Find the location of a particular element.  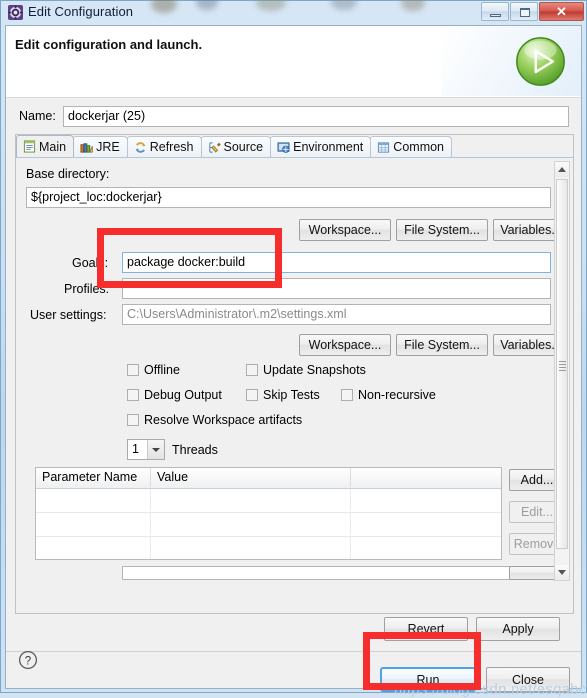

name-row: Name: dockerjar (25) is located at coordinates (293, 117).